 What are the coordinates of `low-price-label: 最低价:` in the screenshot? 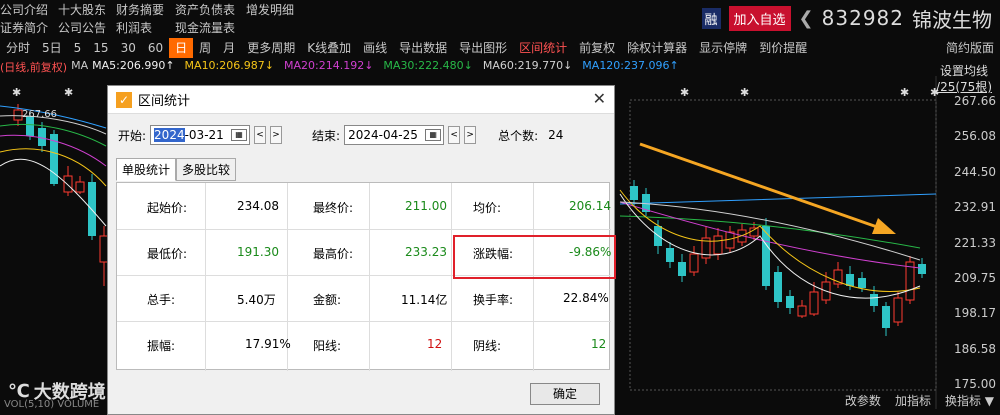 It's located at (167, 254).